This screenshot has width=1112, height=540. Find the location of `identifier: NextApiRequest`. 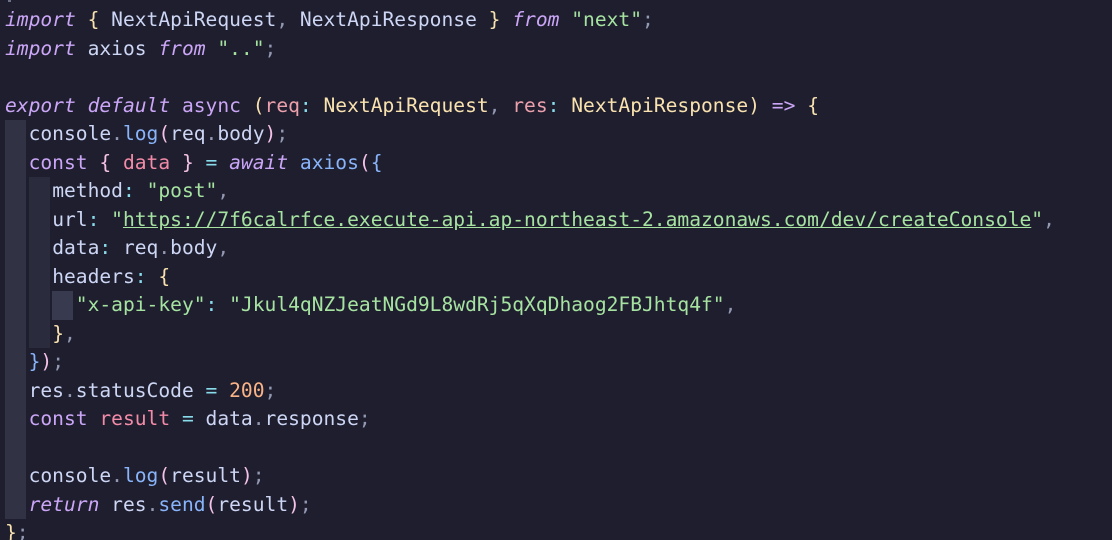

identifier: NextApiRequest is located at coordinates (194, 19).